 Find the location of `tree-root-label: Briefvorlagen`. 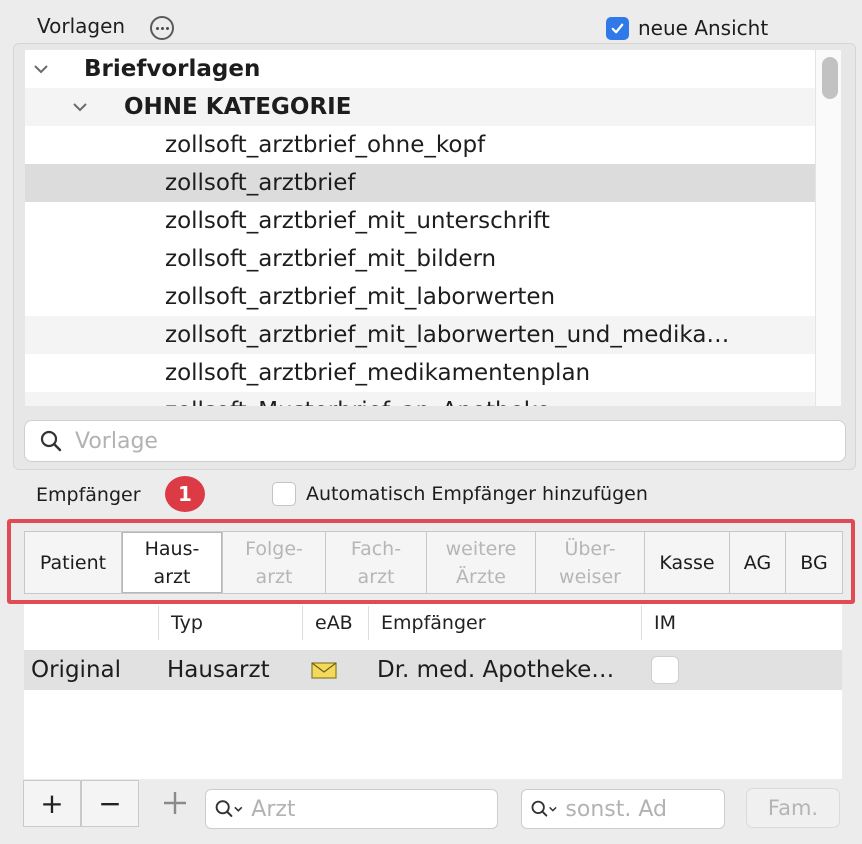

tree-root-label: Briefvorlagen is located at coordinates (172, 69).